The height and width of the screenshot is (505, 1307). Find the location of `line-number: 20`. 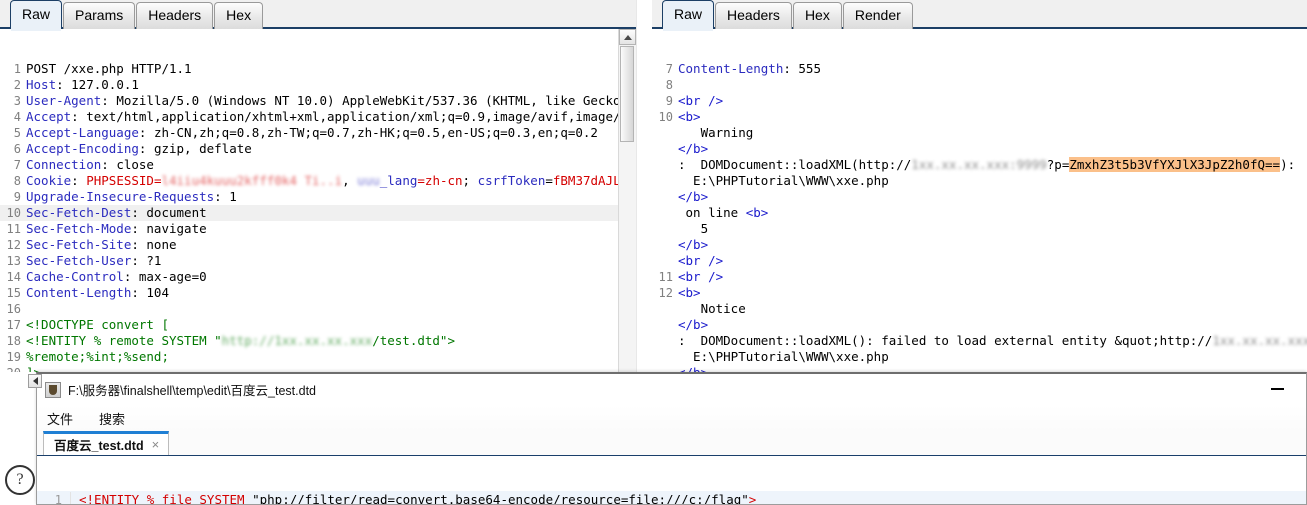

line-number: 20 is located at coordinates (13, 368).